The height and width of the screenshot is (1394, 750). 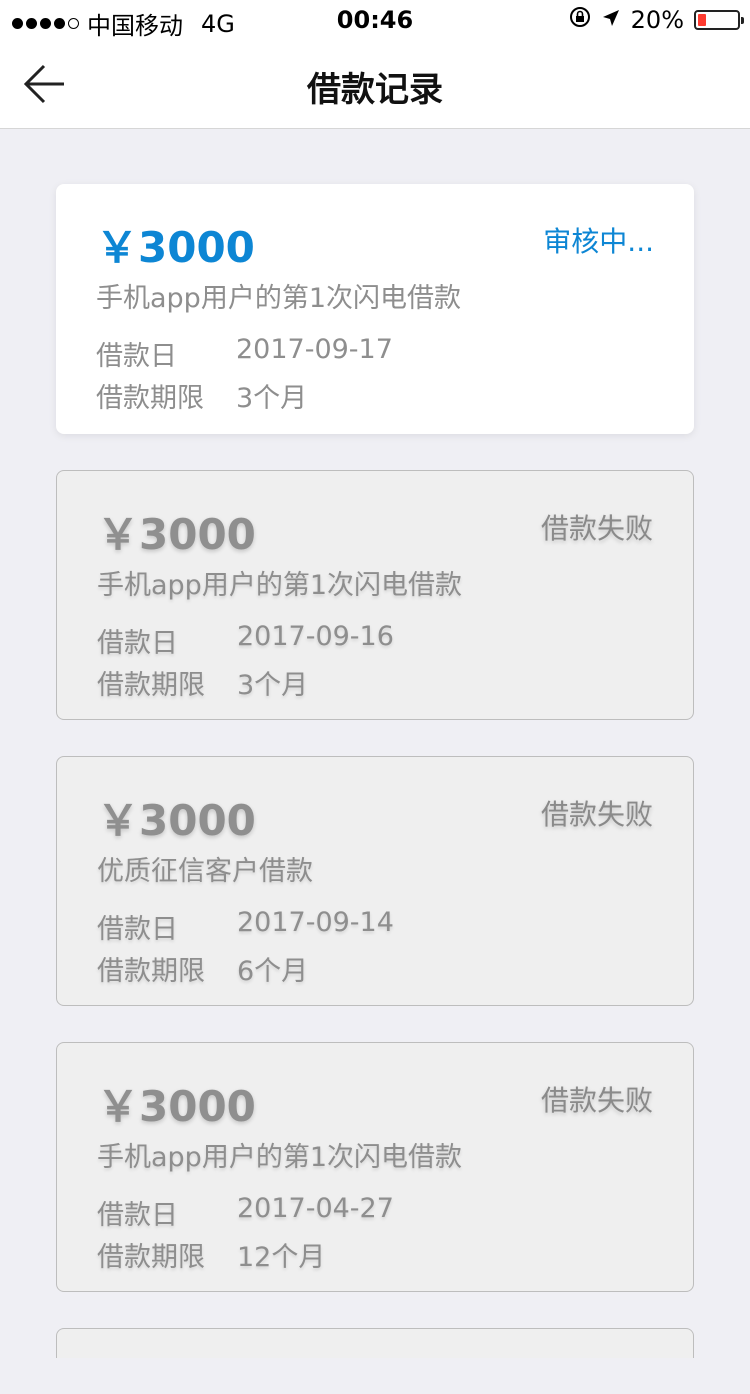 What do you see at coordinates (314, 349) in the screenshot?
I see `loan-date-value: 2017-09-17` at bounding box center [314, 349].